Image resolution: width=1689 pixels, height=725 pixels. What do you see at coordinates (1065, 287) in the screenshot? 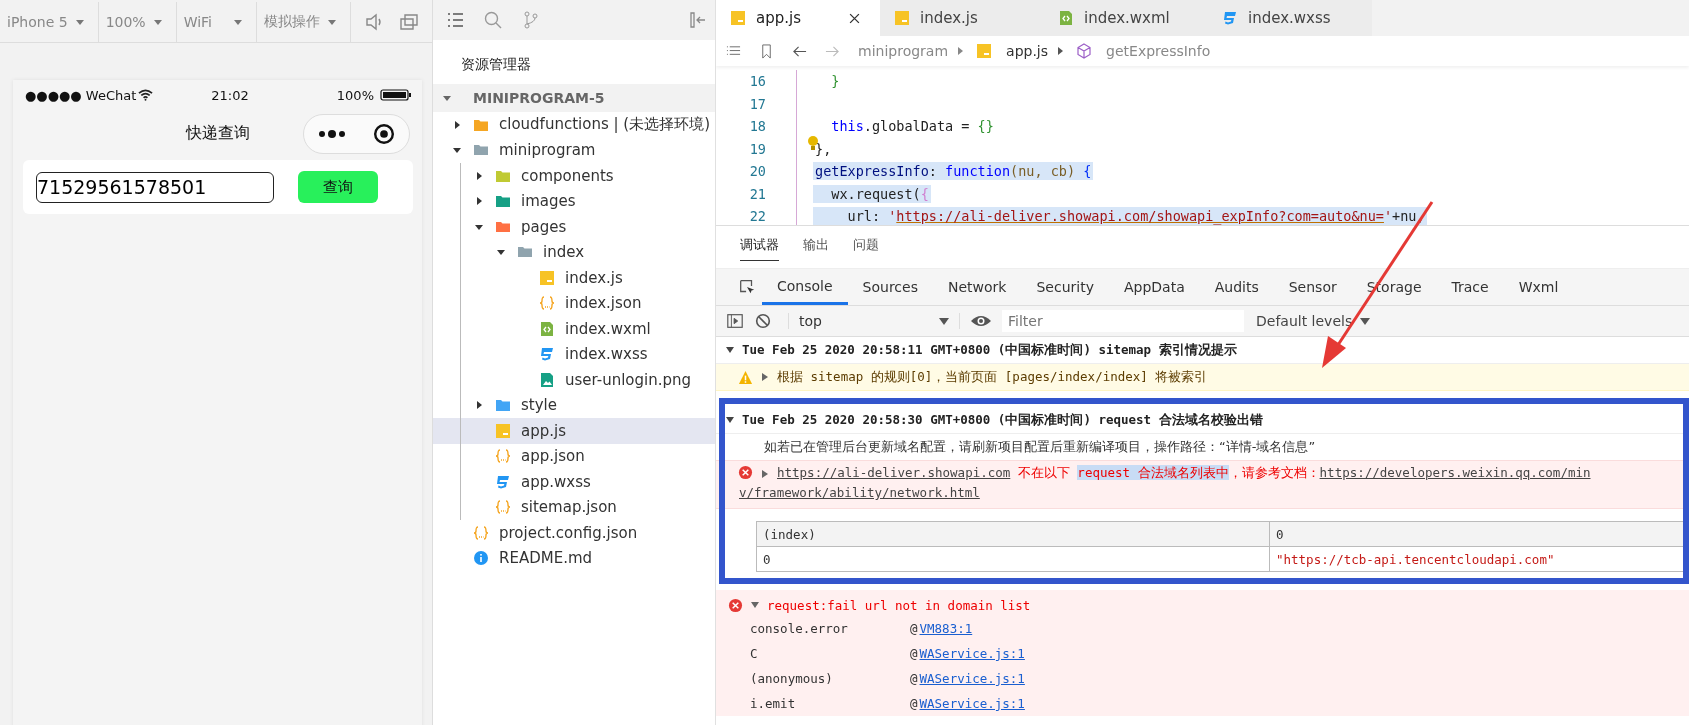
I see `devtools-tab: Security` at bounding box center [1065, 287].